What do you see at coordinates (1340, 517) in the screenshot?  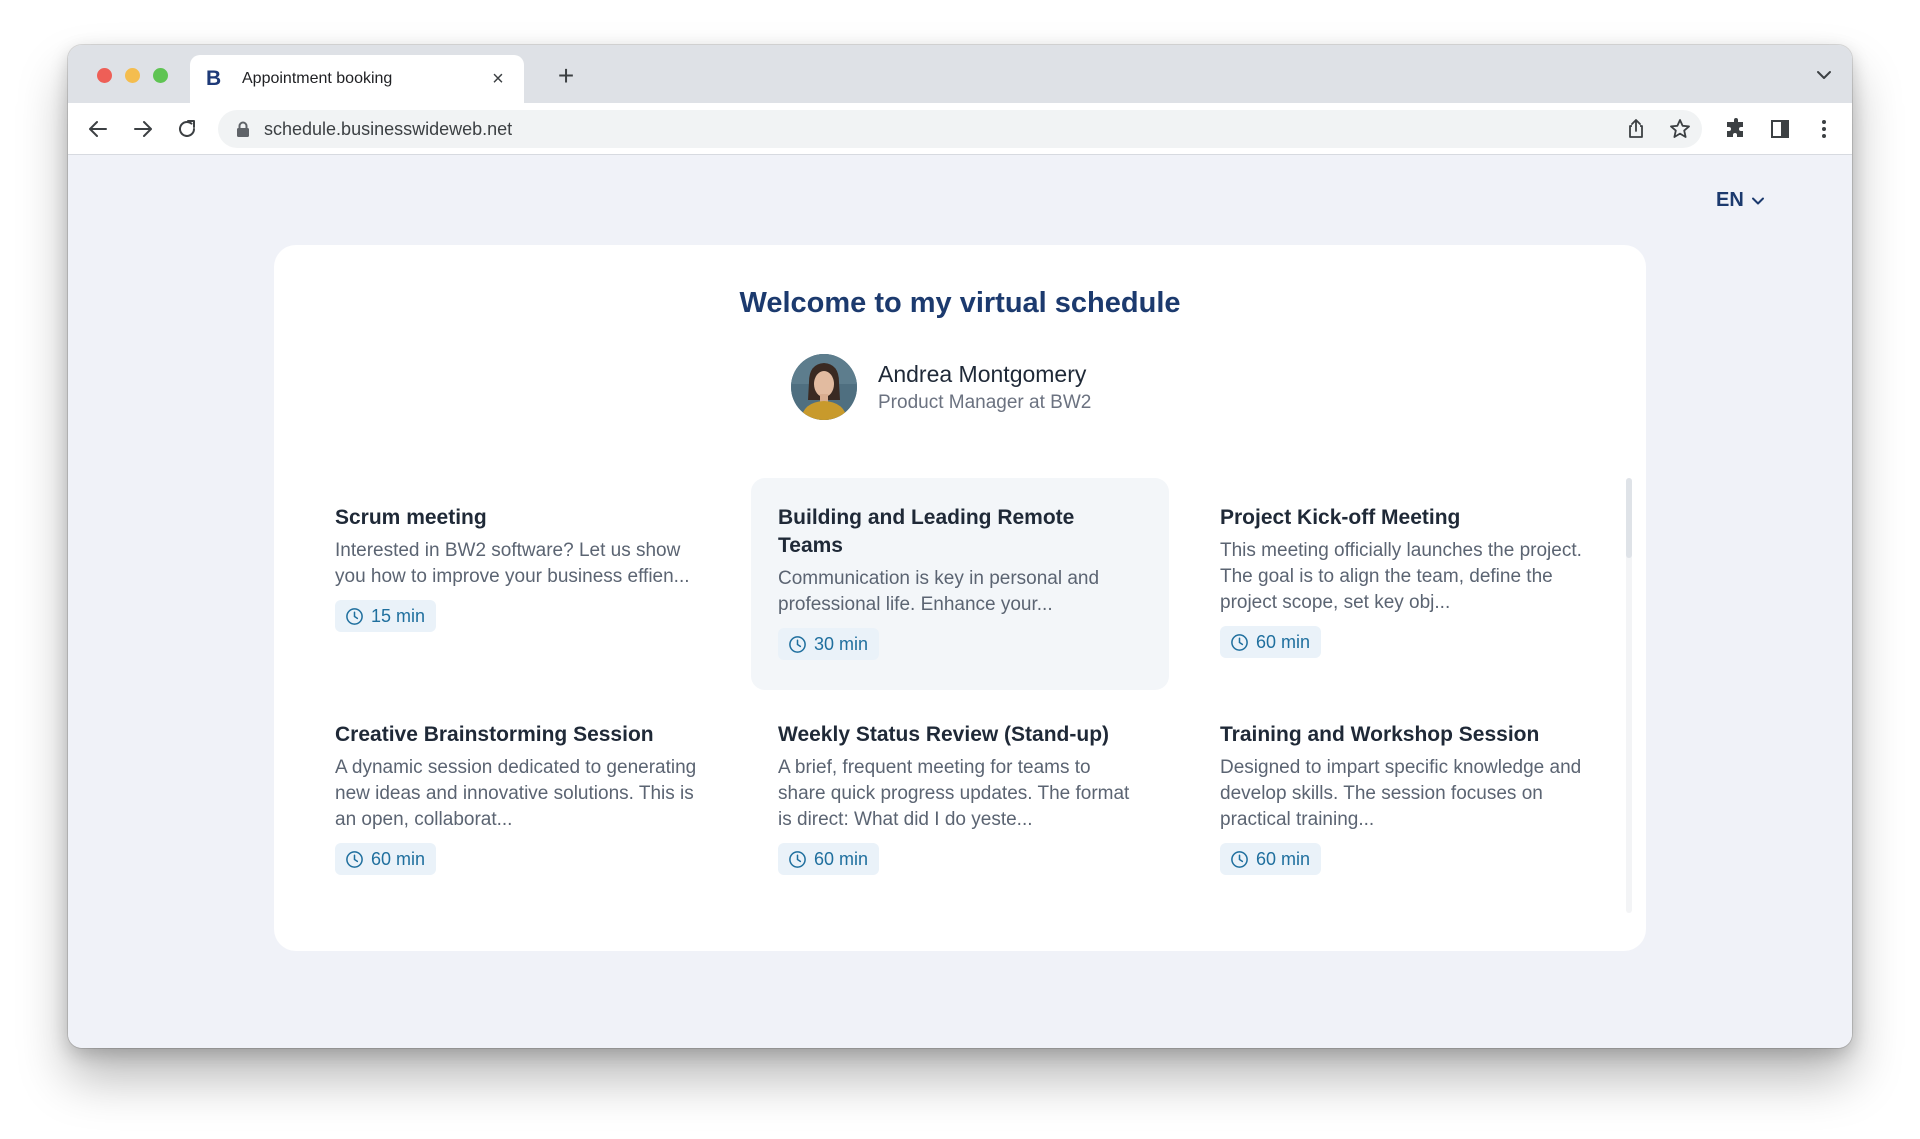 I see `service-title: Project Kick-off Meeting` at bounding box center [1340, 517].